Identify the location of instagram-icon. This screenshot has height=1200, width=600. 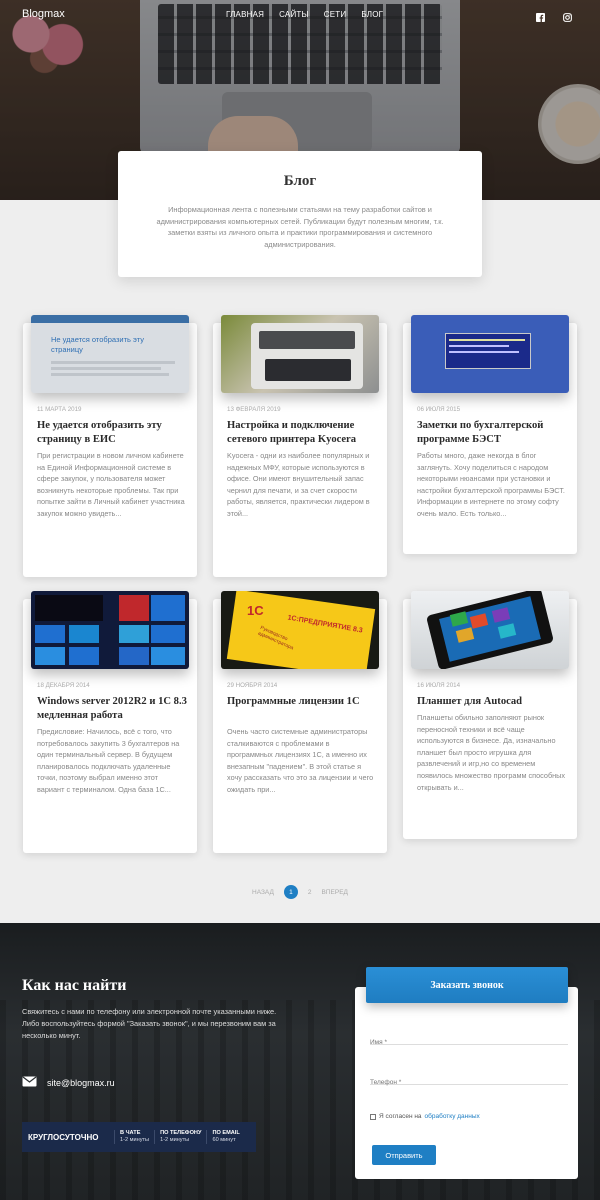
(567, 15).